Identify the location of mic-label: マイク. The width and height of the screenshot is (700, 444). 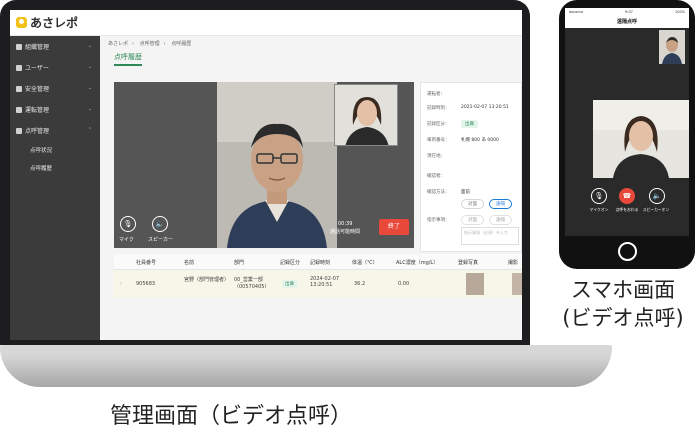
(126, 240).